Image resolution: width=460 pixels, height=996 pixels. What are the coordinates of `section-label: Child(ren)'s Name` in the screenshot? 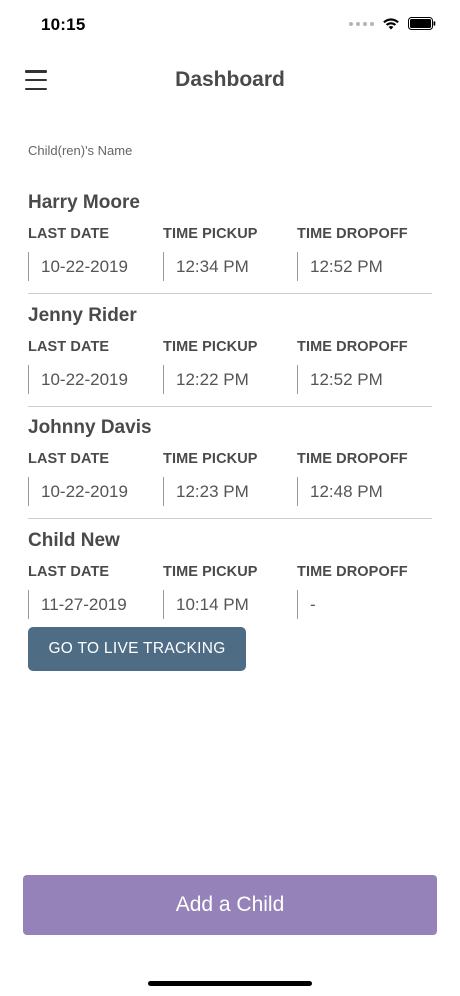 It's located at (80, 150).